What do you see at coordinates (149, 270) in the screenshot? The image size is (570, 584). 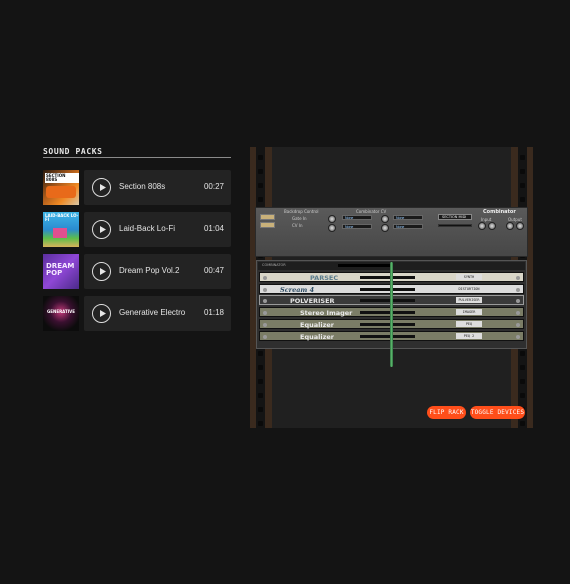 I see `pack-name: Dream Pop Vol.2` at bounding box center [149, 270].